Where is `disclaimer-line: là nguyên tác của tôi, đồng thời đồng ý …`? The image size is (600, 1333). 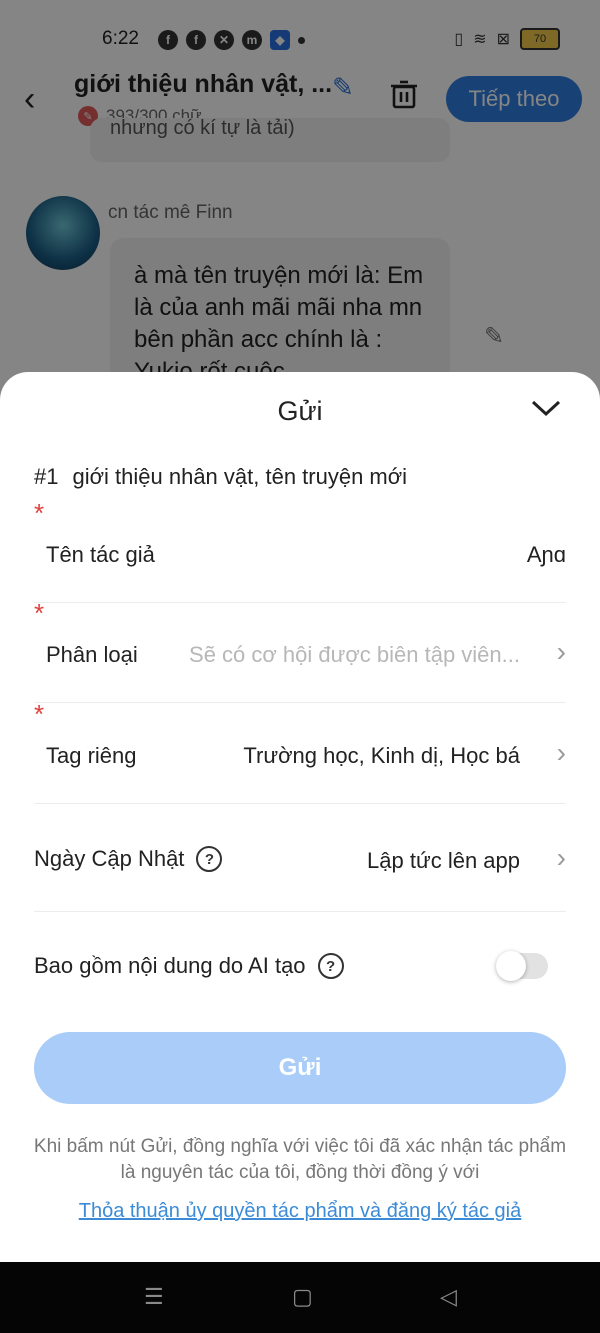 disclaimer-line: là nguyên tác của tôi, đồng thời đồng ý … is located at coordinates (300, 1172).